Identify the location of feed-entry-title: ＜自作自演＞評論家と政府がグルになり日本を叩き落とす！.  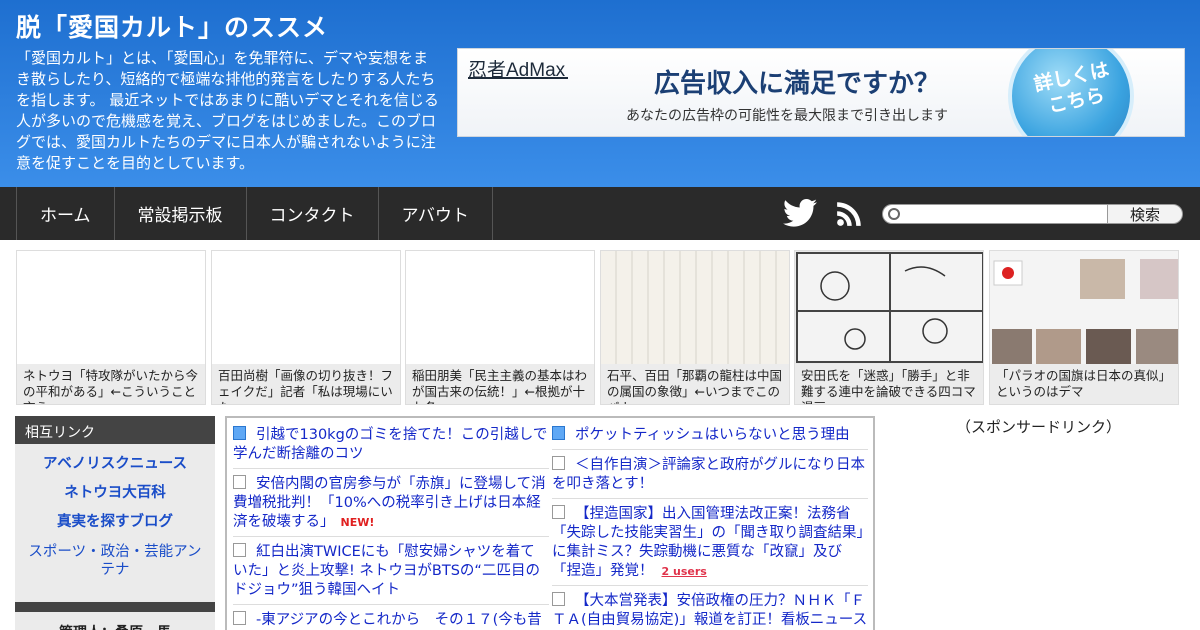
(708, 474).